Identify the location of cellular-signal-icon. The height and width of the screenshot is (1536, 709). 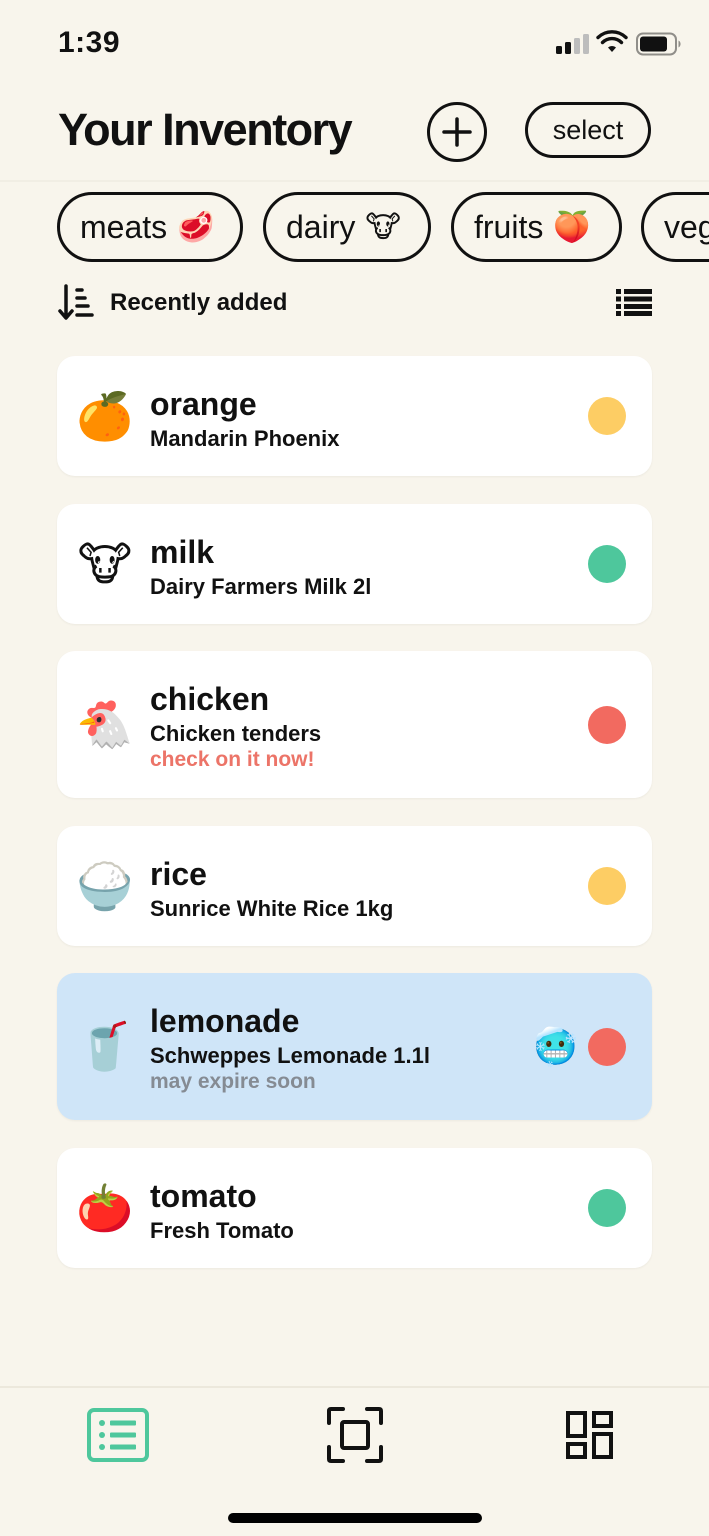
(573, 43).